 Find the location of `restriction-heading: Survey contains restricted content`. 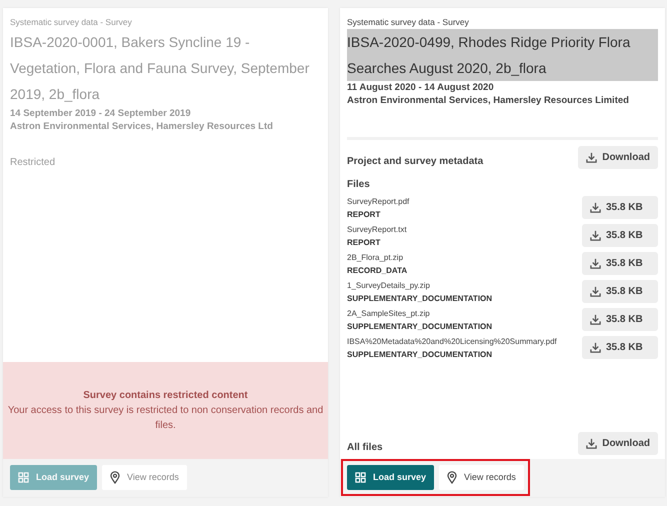

restriction-heading: Survey contains restricted content is located at coordinates (165, 395).